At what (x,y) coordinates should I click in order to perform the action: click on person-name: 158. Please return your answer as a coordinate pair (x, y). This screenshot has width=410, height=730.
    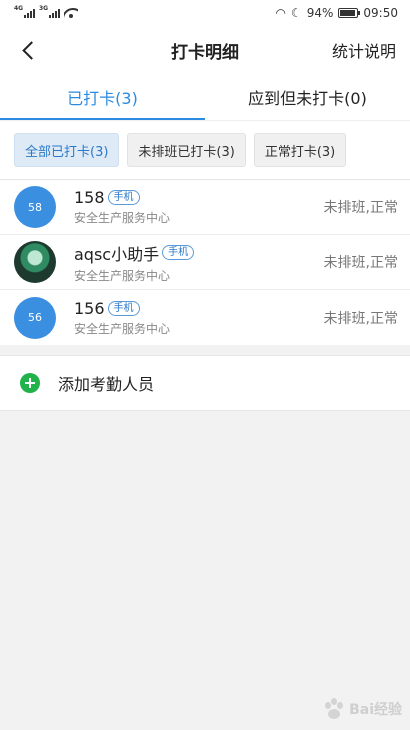
    Looking at the image, I should click on (89, 197).